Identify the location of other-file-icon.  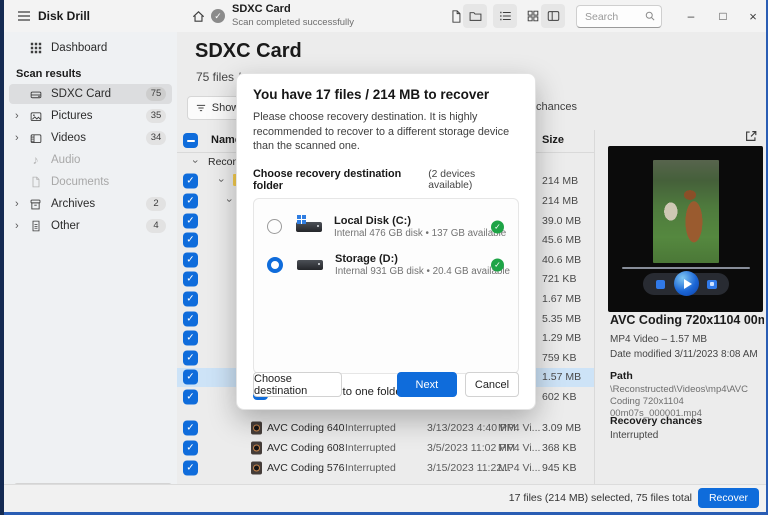
(35, 226).